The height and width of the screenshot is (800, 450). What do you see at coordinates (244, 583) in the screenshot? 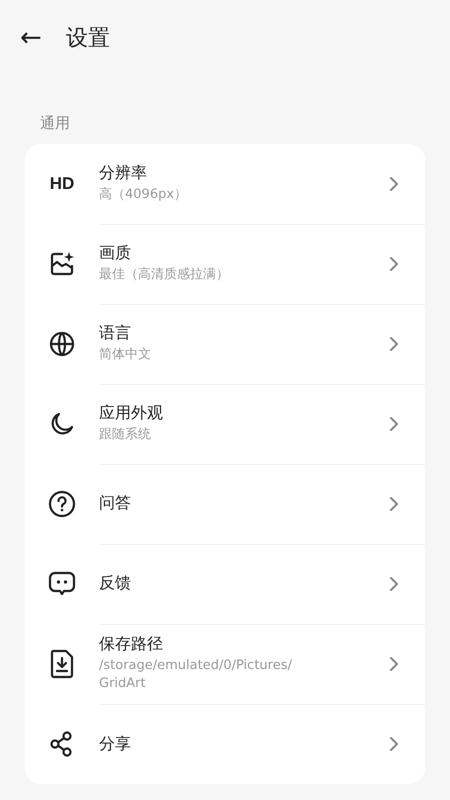
I see `setting-title: 反馈` at bounding box center [244, 583].